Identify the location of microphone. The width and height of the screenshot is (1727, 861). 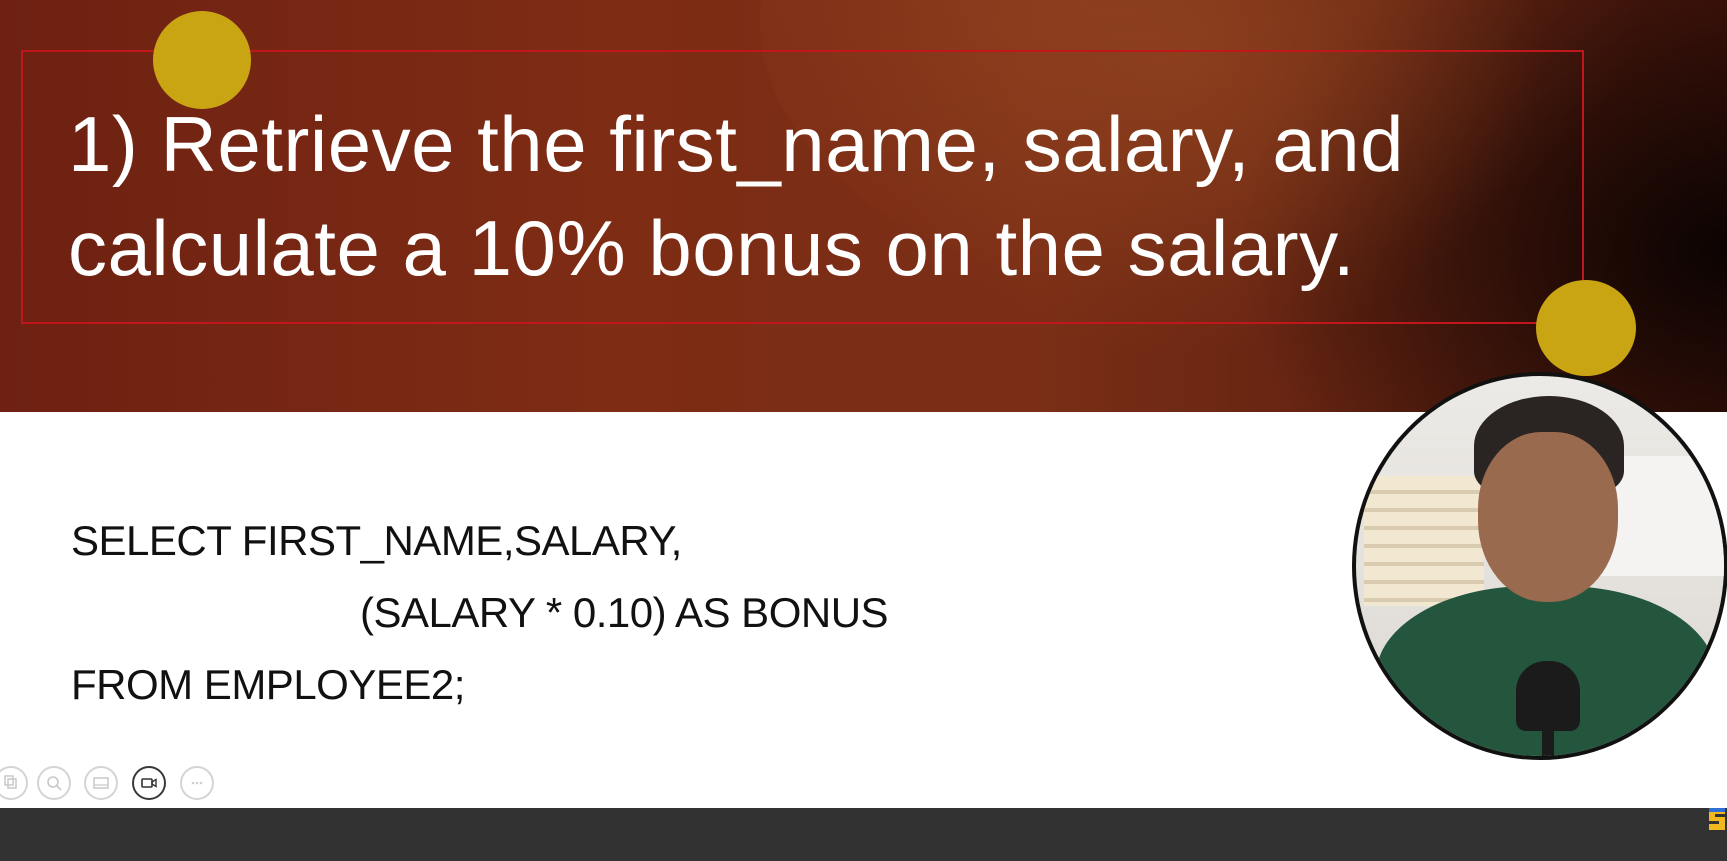
(1548, 696).